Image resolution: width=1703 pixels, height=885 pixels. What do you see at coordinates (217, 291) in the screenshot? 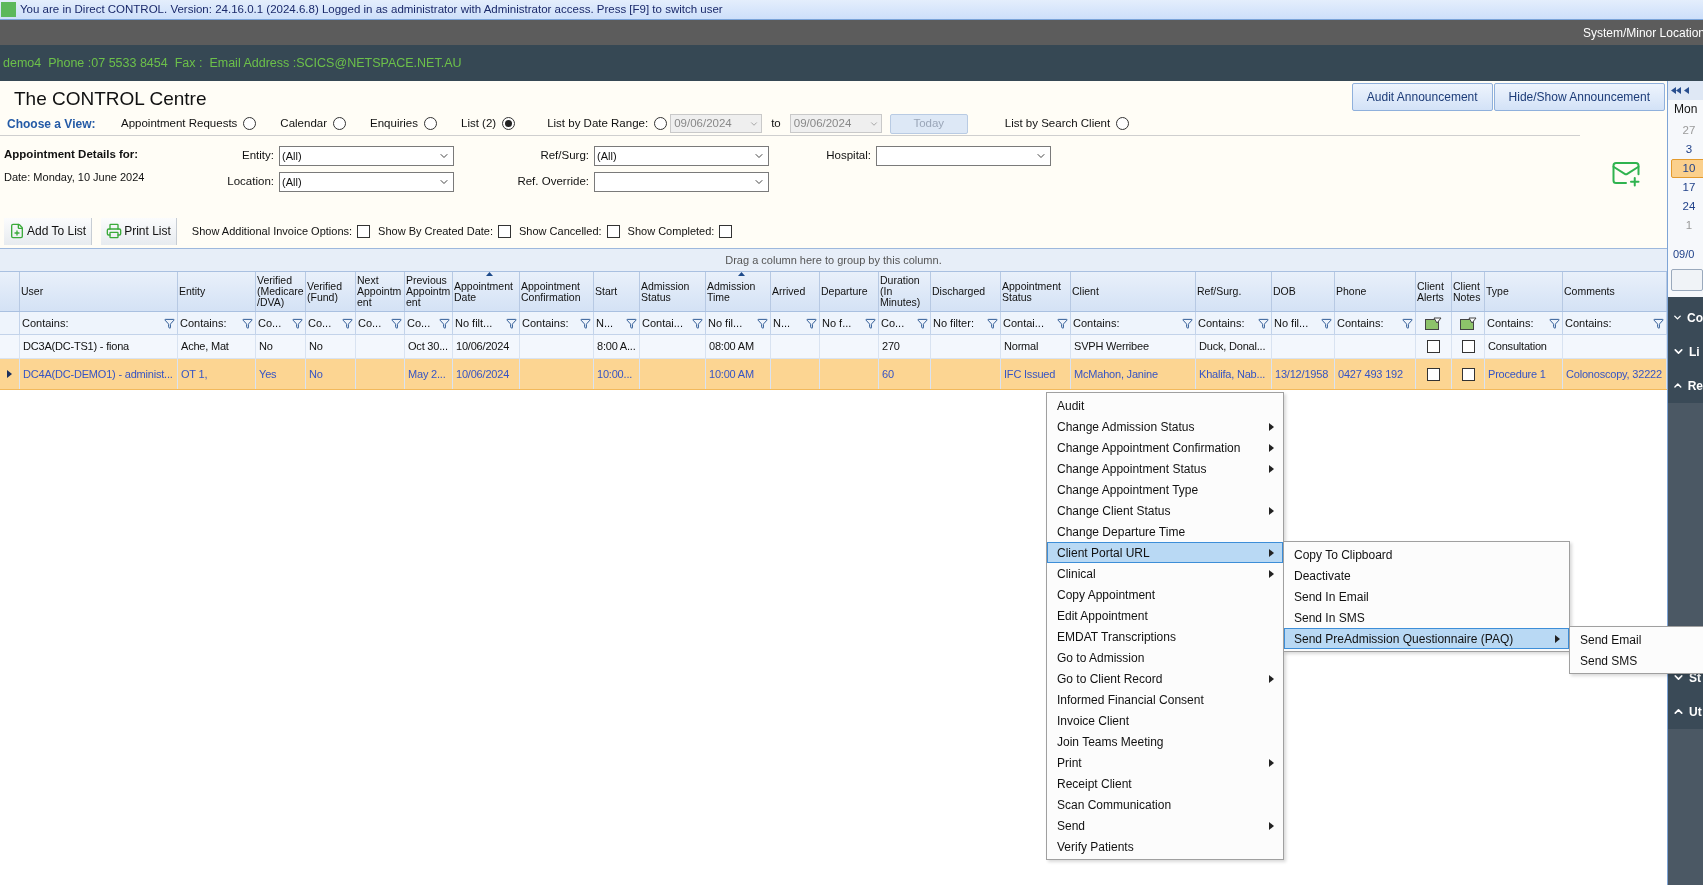
I see `column-header: Entity` at bounding box center [217, 291].